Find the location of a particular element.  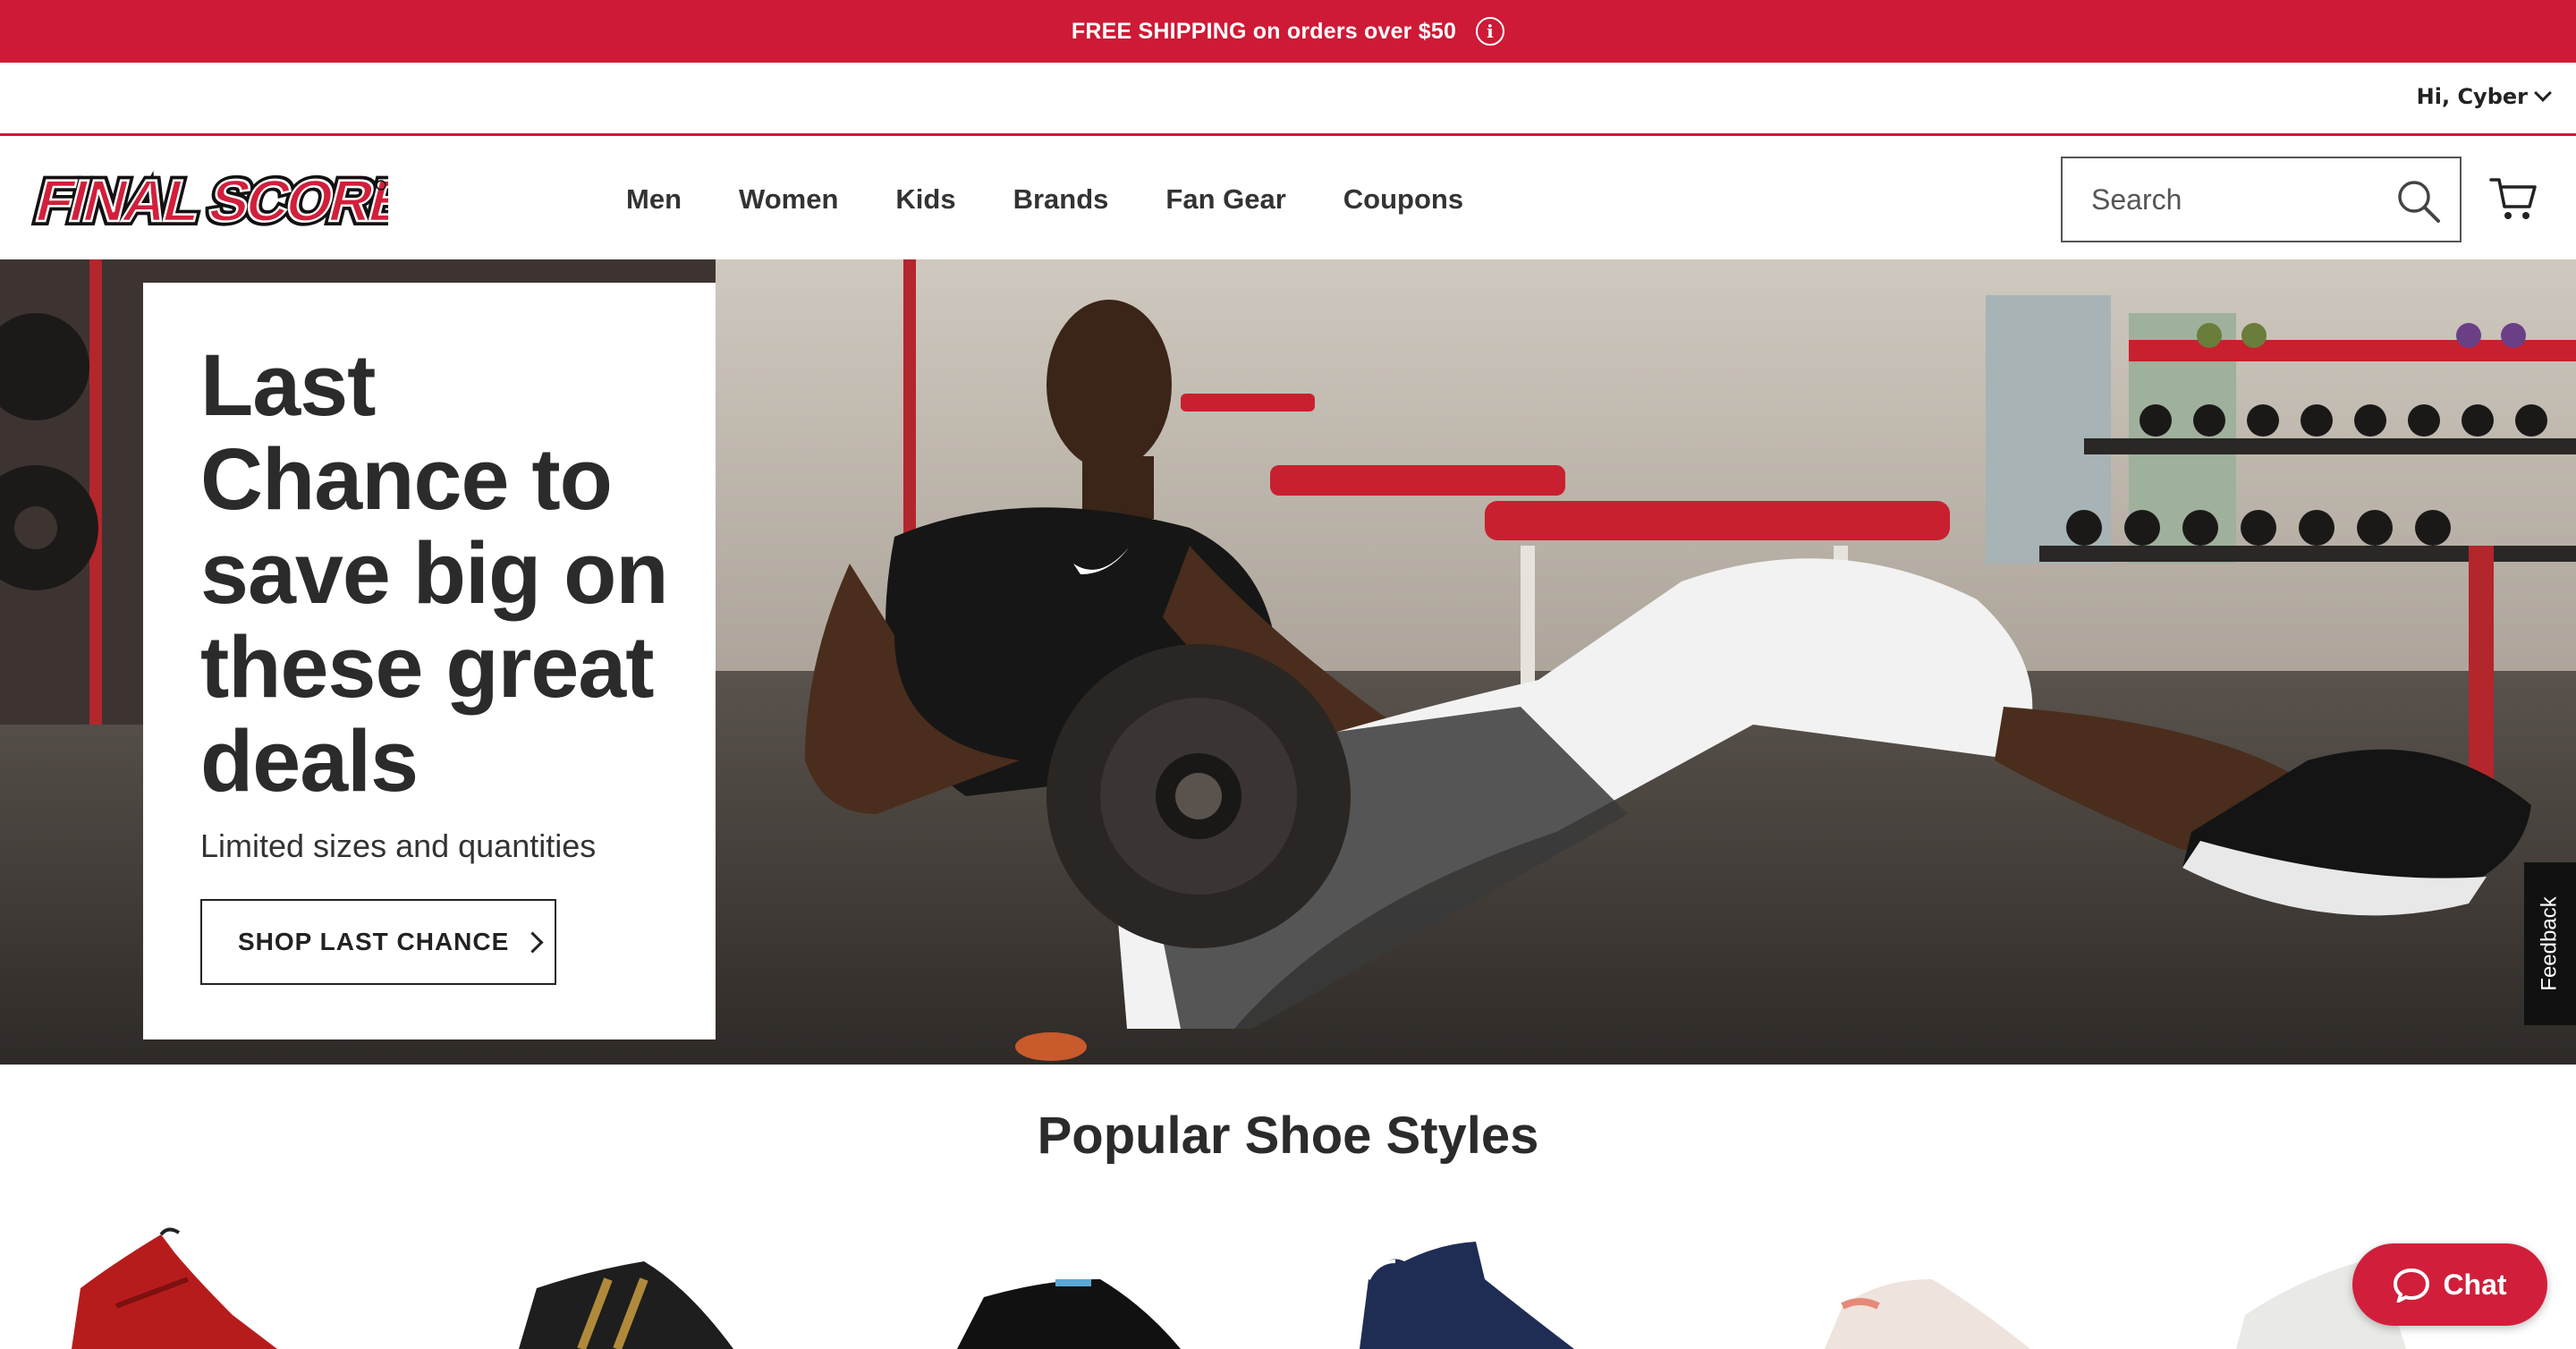

account-greeting: Hi, Cyber is located at coordinates (2472, 96).